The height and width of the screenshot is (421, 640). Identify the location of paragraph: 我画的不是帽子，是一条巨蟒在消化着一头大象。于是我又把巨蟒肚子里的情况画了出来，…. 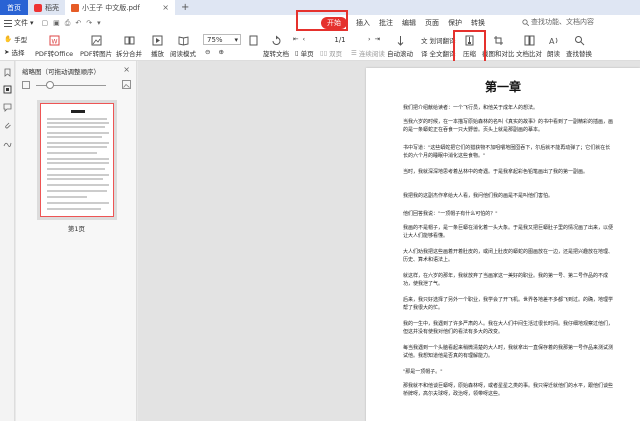
(508, 232).